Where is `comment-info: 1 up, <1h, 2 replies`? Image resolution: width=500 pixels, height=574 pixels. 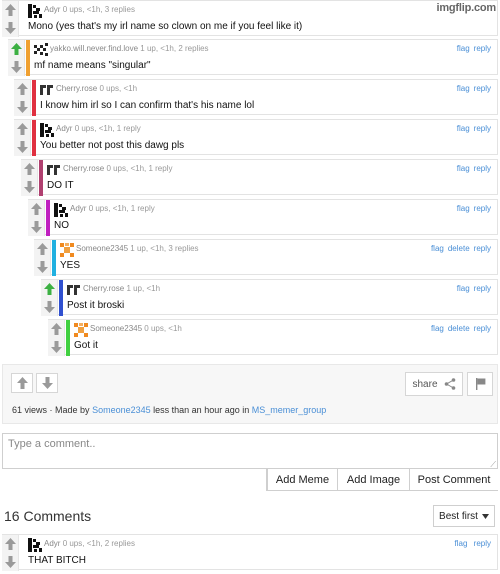 comment-info: 1 up, <1h, 2 replies is located at coordinates (174, 48).